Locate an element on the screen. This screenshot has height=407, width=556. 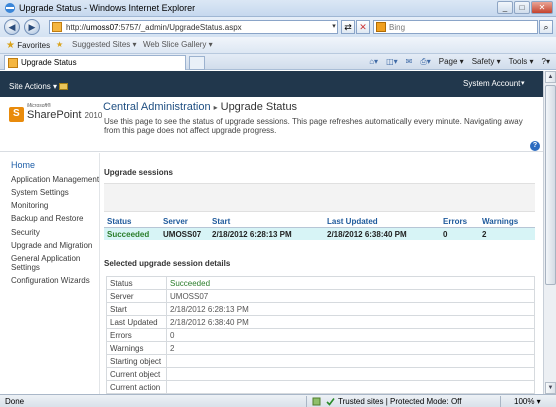
page-favicon-icon is located at coordinates (57, 27).